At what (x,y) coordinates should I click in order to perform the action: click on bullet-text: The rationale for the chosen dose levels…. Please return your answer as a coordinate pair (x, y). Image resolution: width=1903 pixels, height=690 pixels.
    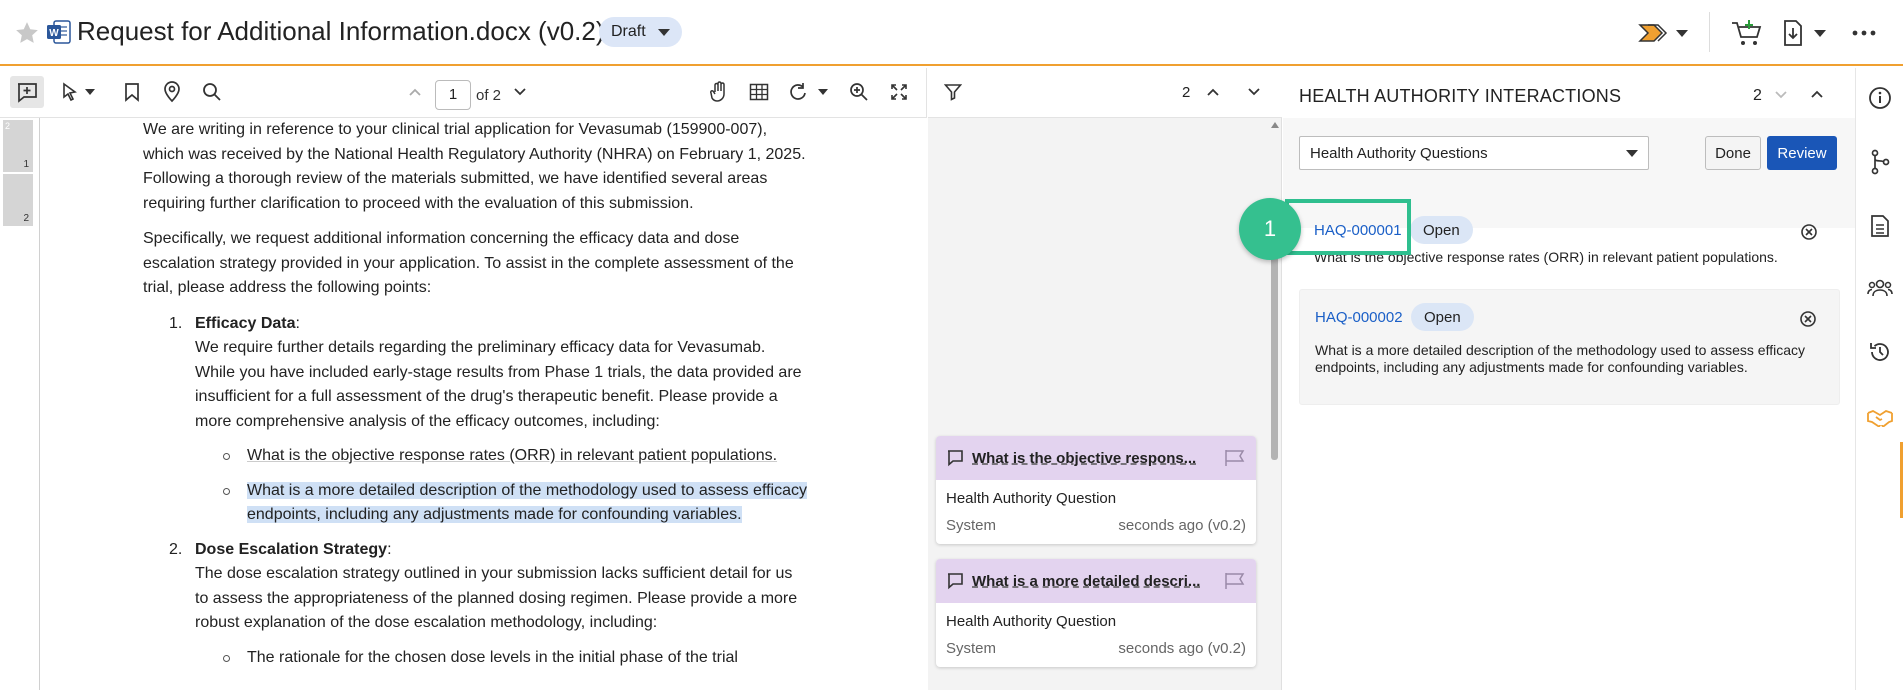
    Looking at the image, I should click on (492, 657).